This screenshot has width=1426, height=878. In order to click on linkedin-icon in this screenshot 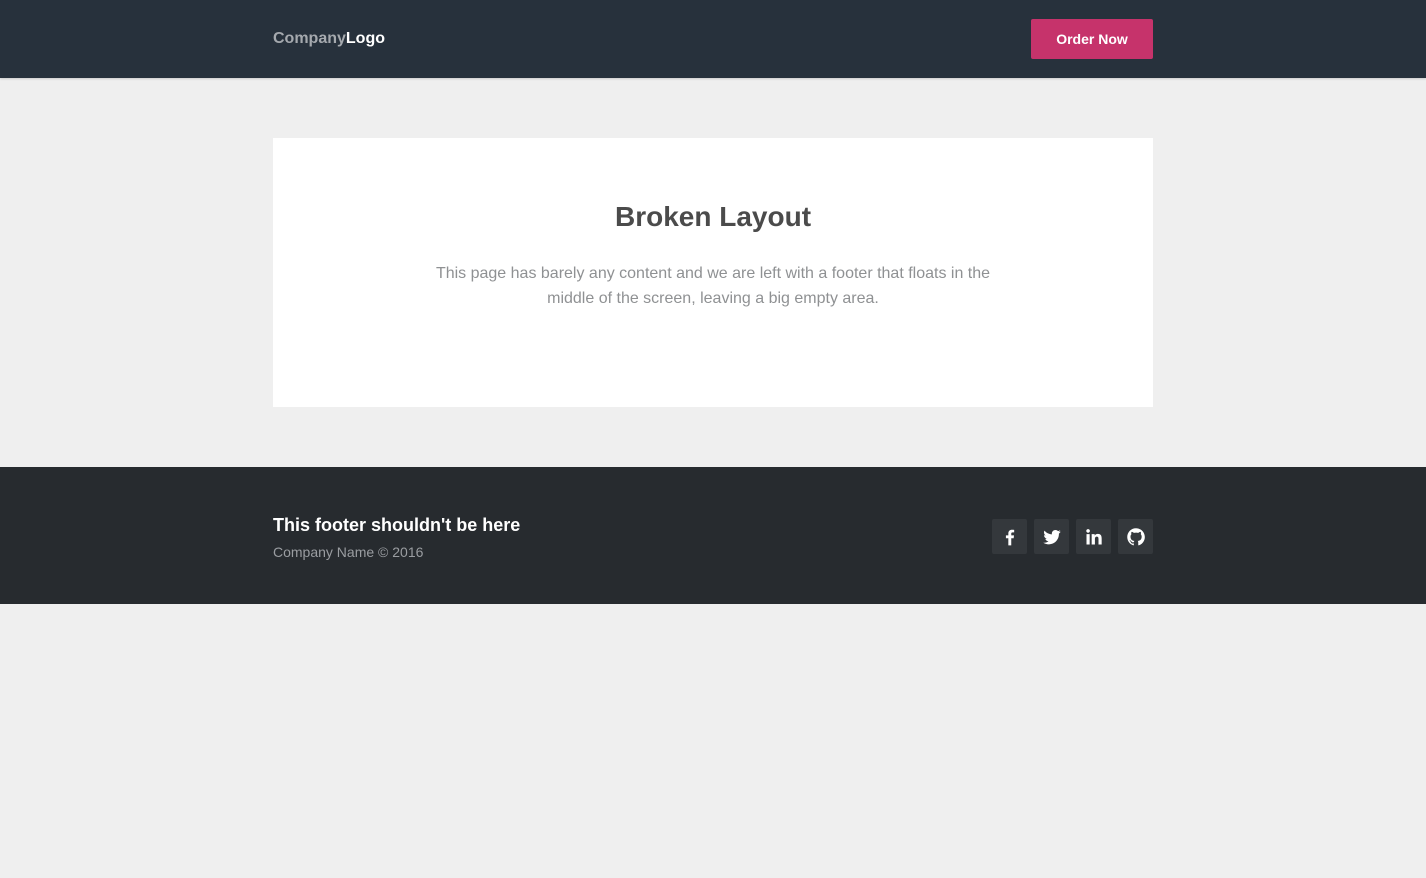, I will do `click(1093, 536)`.